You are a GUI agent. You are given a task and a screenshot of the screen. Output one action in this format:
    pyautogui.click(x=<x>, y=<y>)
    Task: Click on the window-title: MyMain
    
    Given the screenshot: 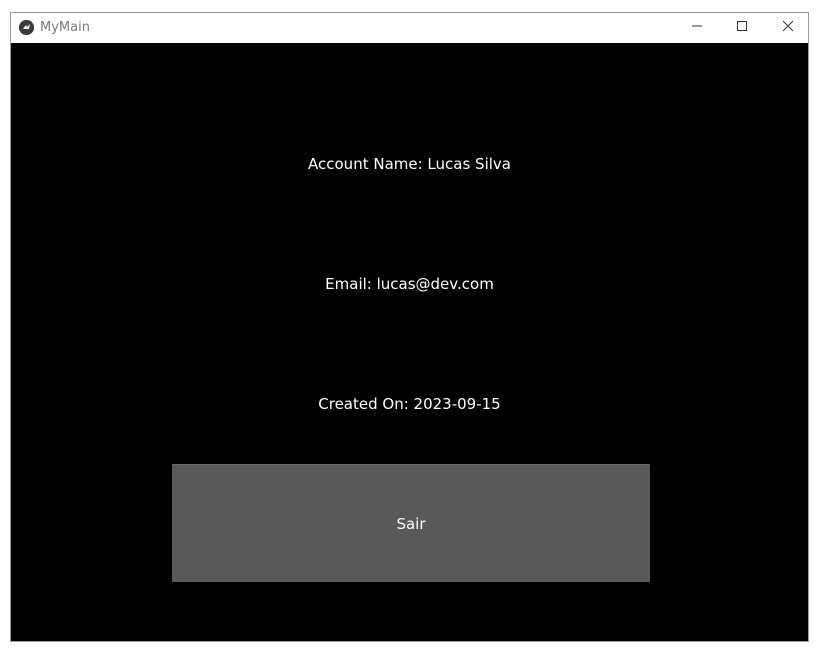 What is the action you would take?
    pyautogui.click(x=65, y=27)
    